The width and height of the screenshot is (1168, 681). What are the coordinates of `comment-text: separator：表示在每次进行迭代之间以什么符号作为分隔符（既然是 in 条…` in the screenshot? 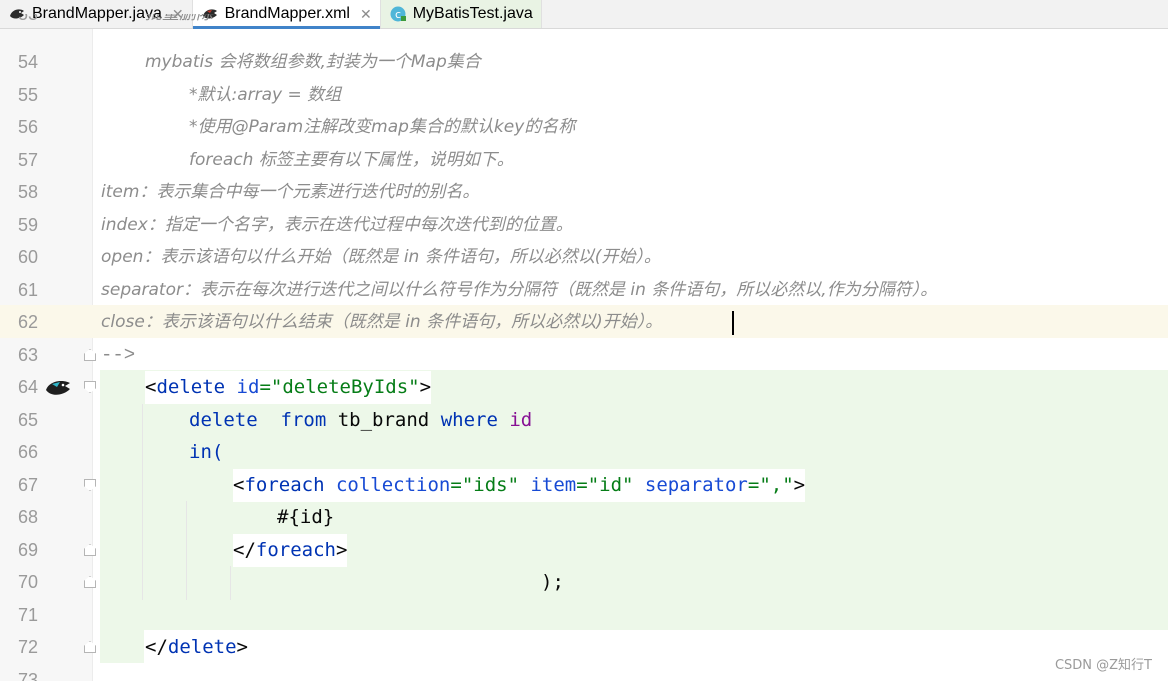 It's located at (519, 290).